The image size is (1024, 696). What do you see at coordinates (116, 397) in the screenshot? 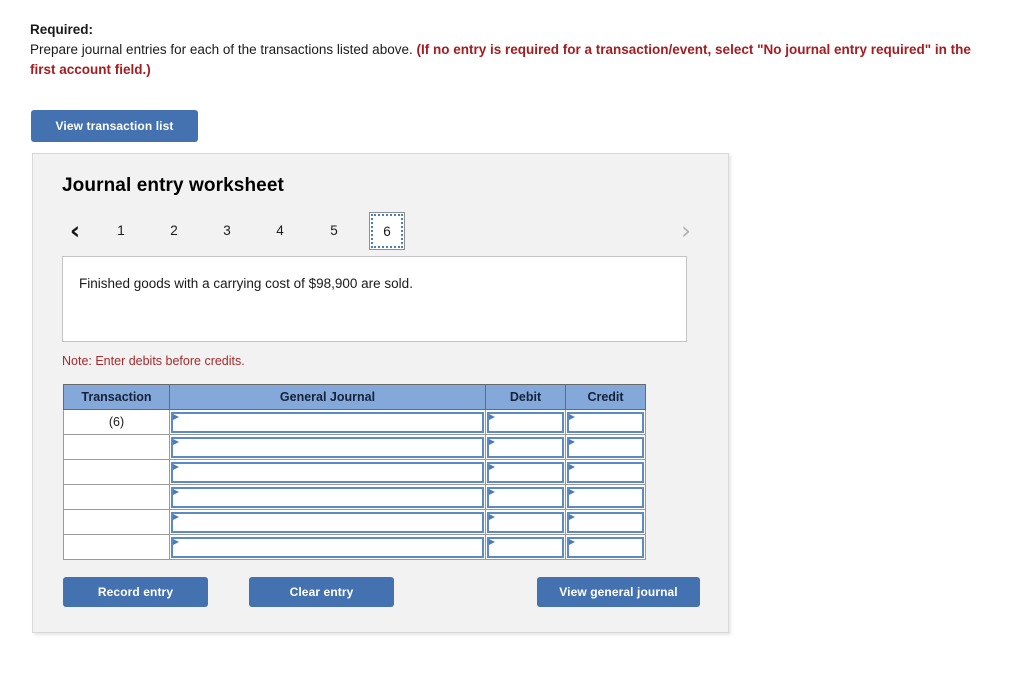
I see `column-header-transaction: Transaction` at bounding box center [116, 397].